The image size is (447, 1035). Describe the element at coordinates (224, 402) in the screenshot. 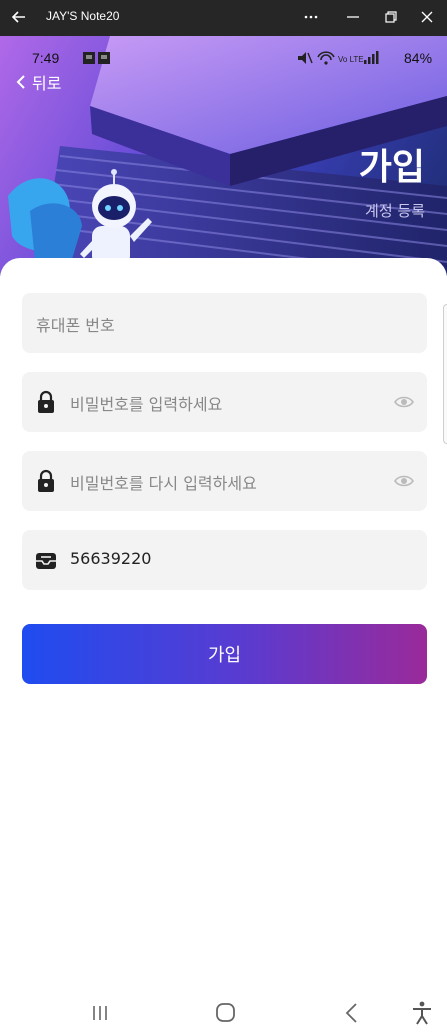

I see `password-field: 비밀번호를 입력하세요` at that location.